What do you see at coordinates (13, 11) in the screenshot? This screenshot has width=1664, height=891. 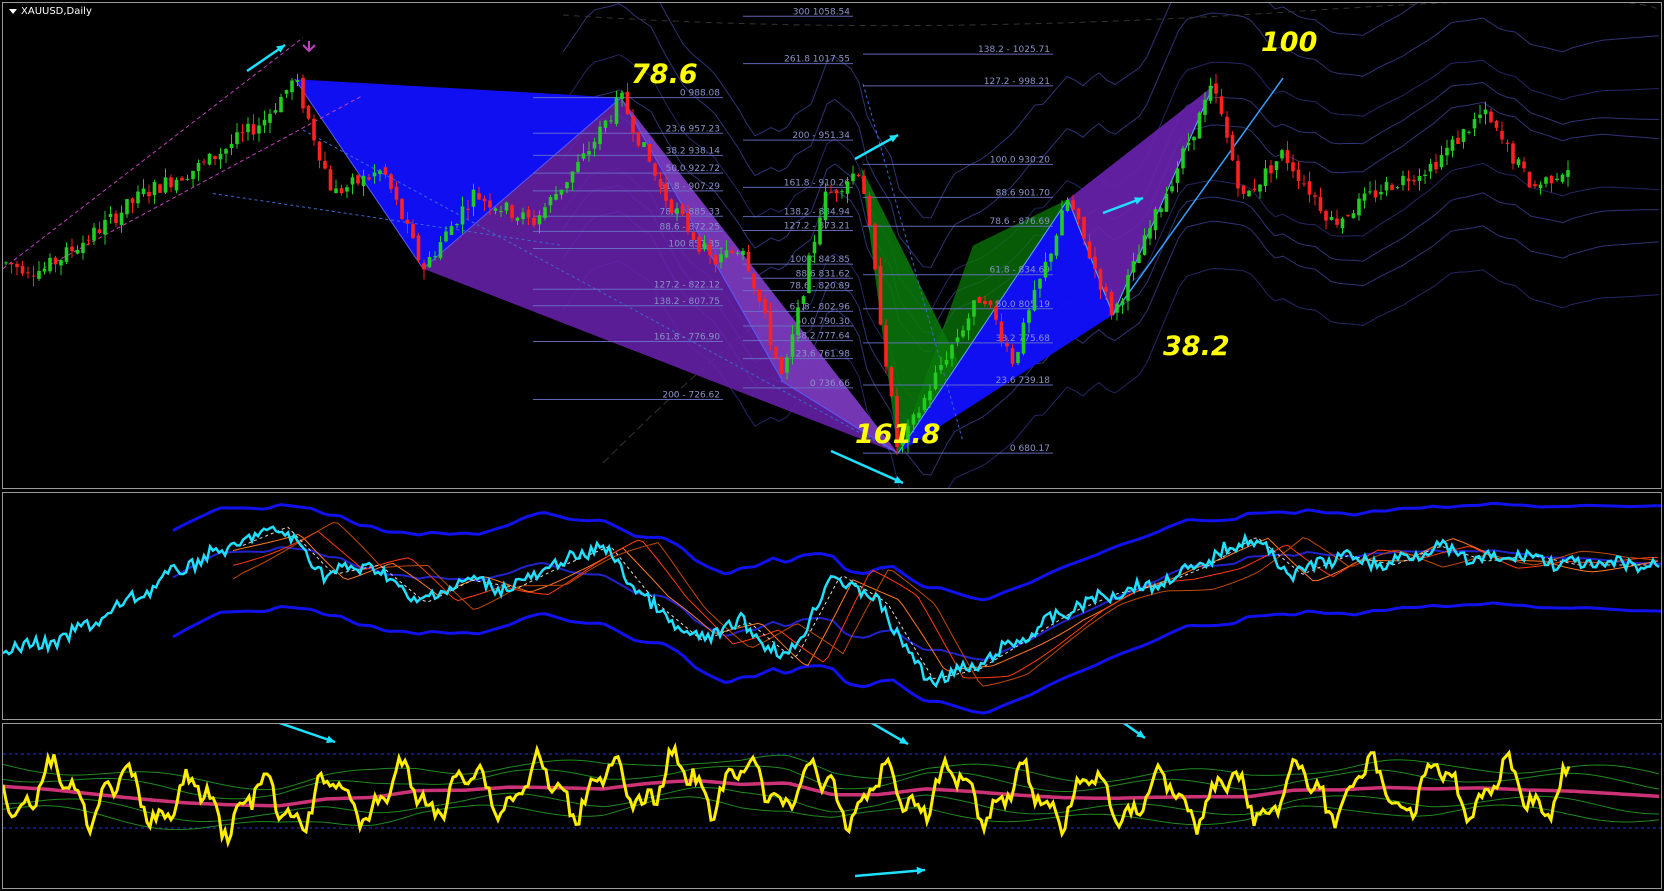 I see `dropdown-triangle-icon` at bounding box center [13, 11].